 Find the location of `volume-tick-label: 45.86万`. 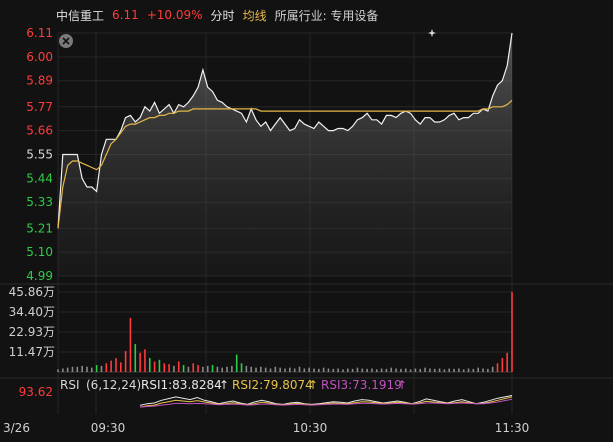

volume-tick-label: 45.86万 is located at coordinates (32, 292).